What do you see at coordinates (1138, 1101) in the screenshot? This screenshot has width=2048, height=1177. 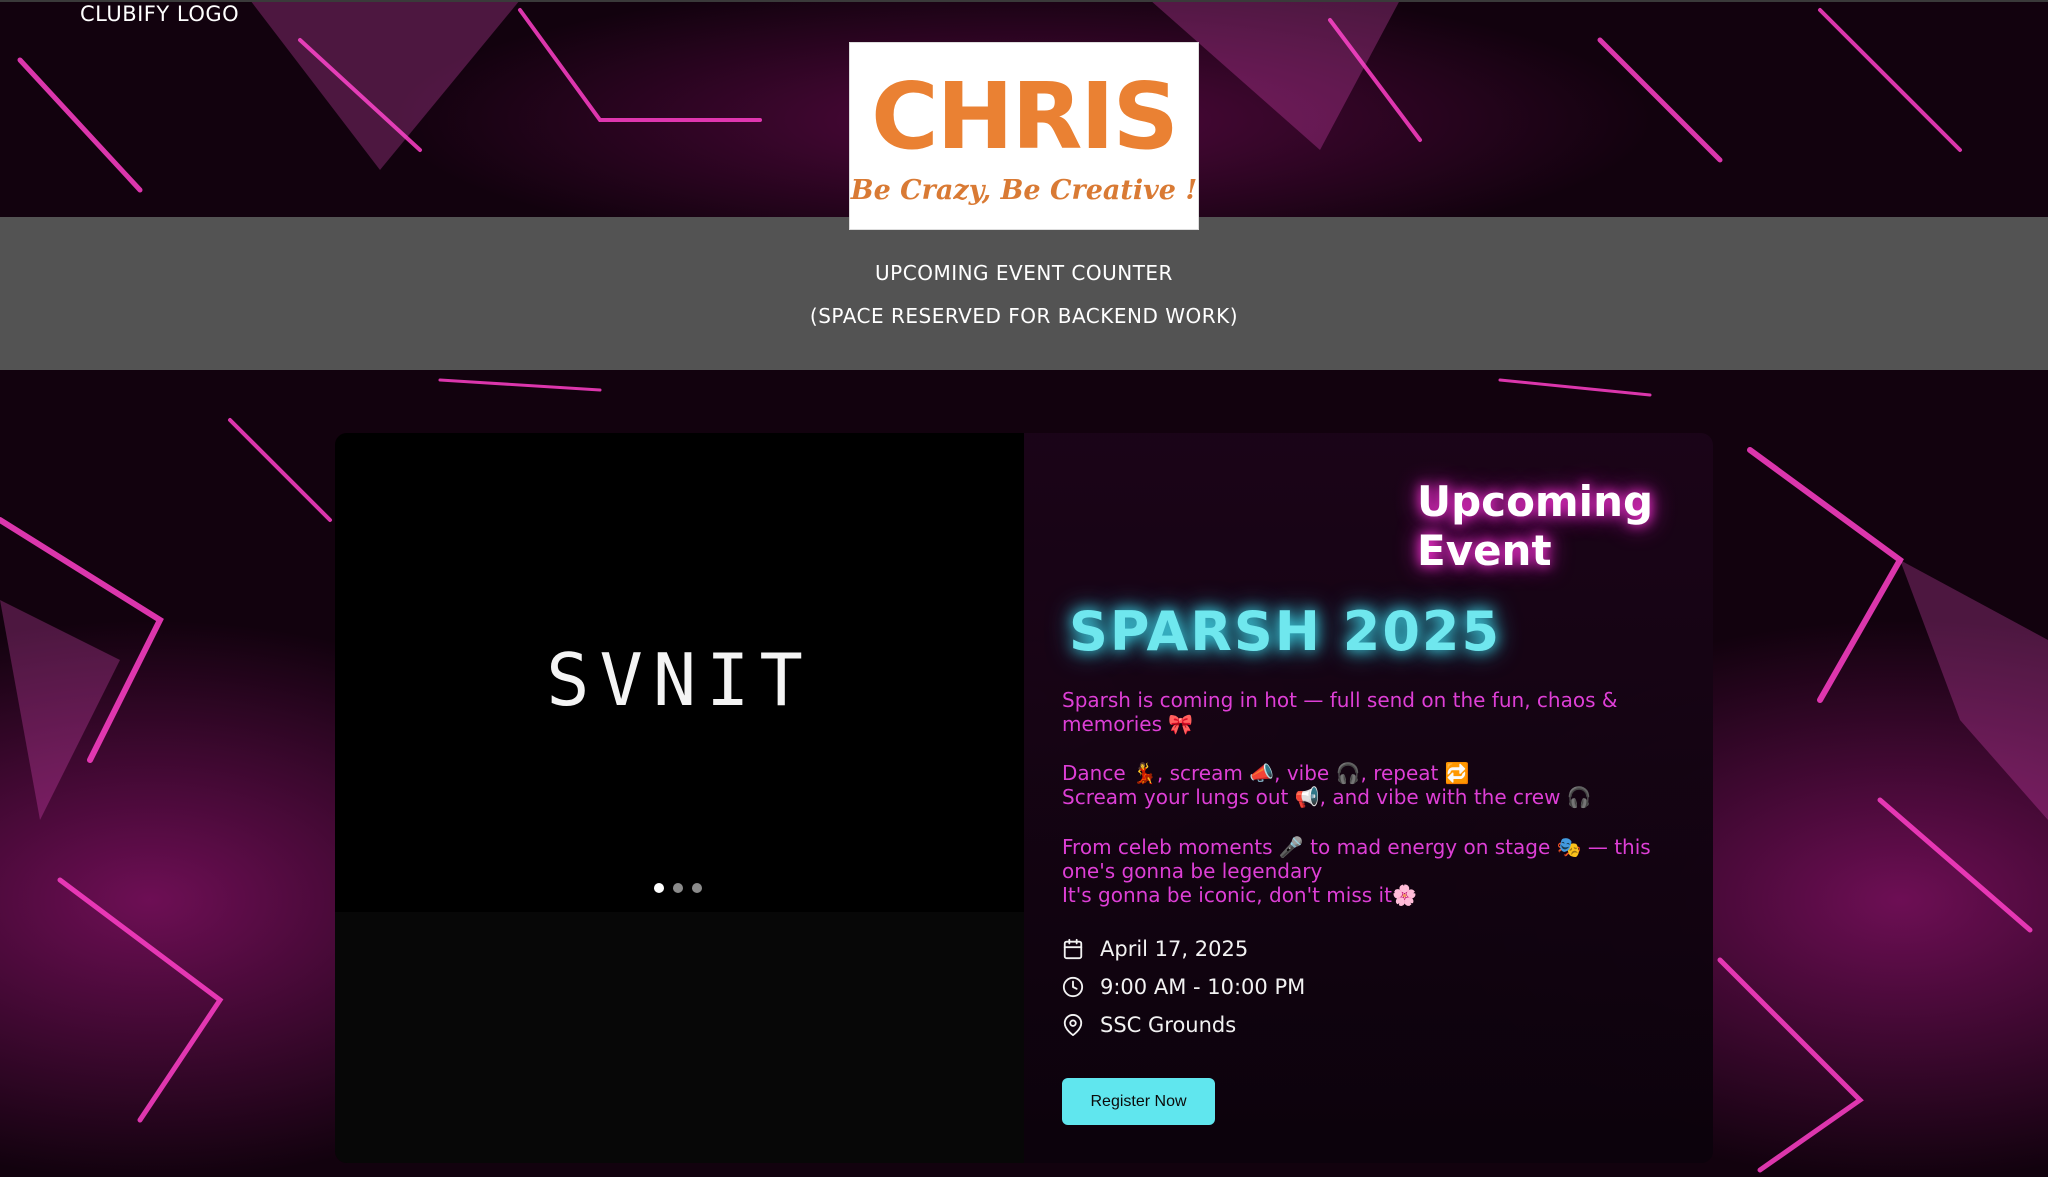 I see `register-now-button: Register Now` at bounding box center [1138, 1101].